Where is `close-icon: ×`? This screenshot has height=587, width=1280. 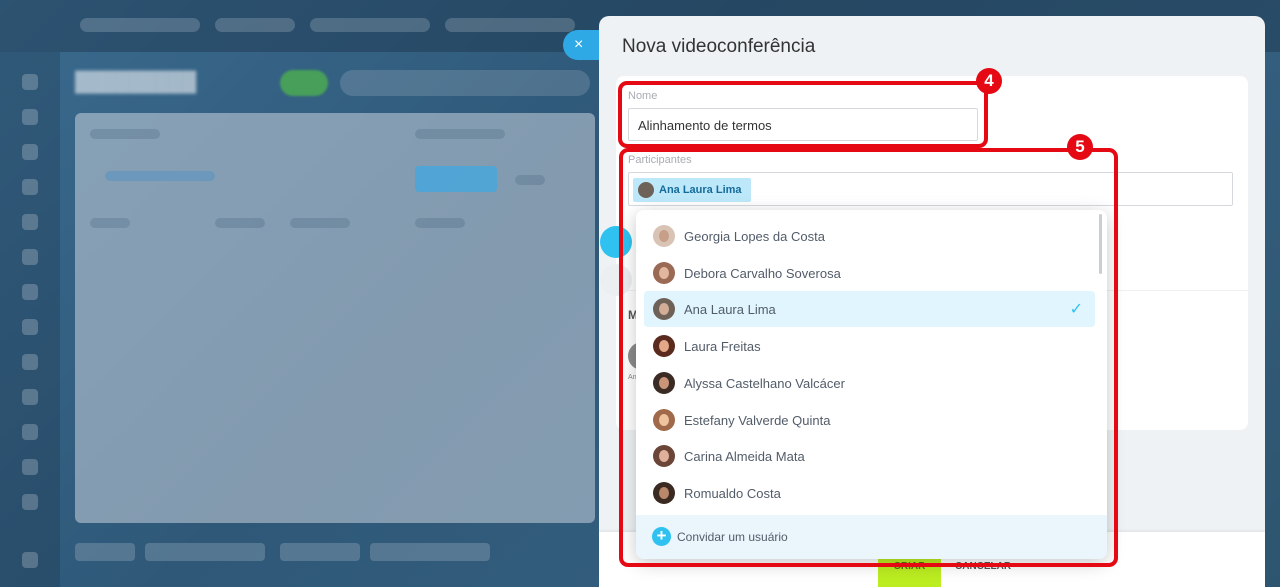
close-icon: × is located at coordinates (579, 44).